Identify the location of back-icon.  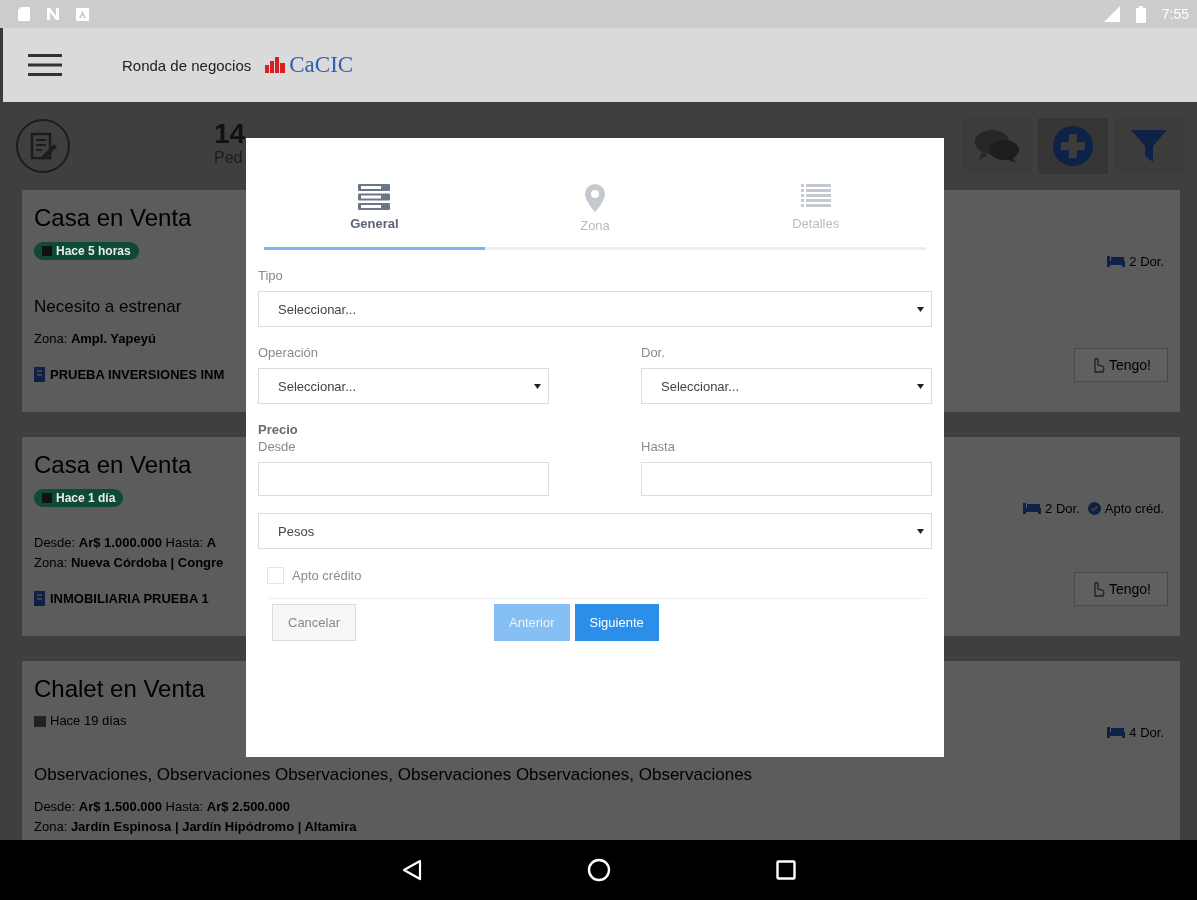
(411, 870).